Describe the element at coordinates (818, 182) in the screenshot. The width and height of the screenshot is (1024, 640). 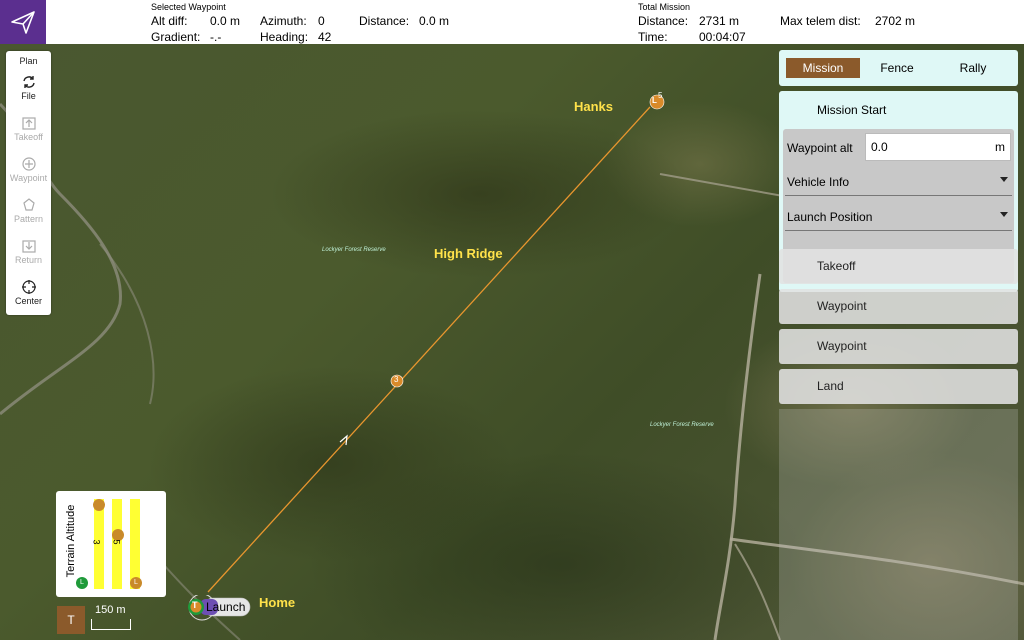
I see `vehicle-info-label: Vehicle Info` at that location.